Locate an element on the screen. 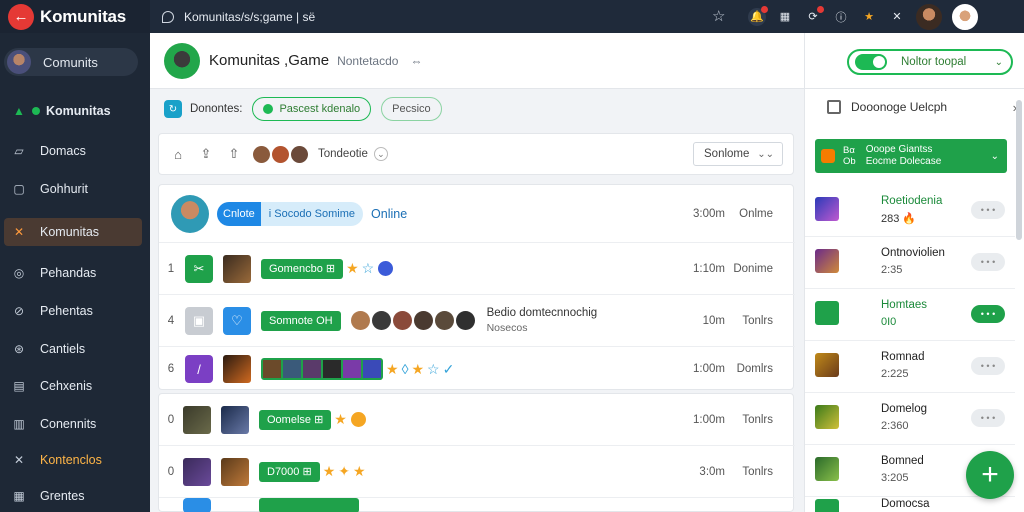 This screenshot has width=1024, height=512. chevron-down-icon: ⌄ is located at coordinates (380, 154).